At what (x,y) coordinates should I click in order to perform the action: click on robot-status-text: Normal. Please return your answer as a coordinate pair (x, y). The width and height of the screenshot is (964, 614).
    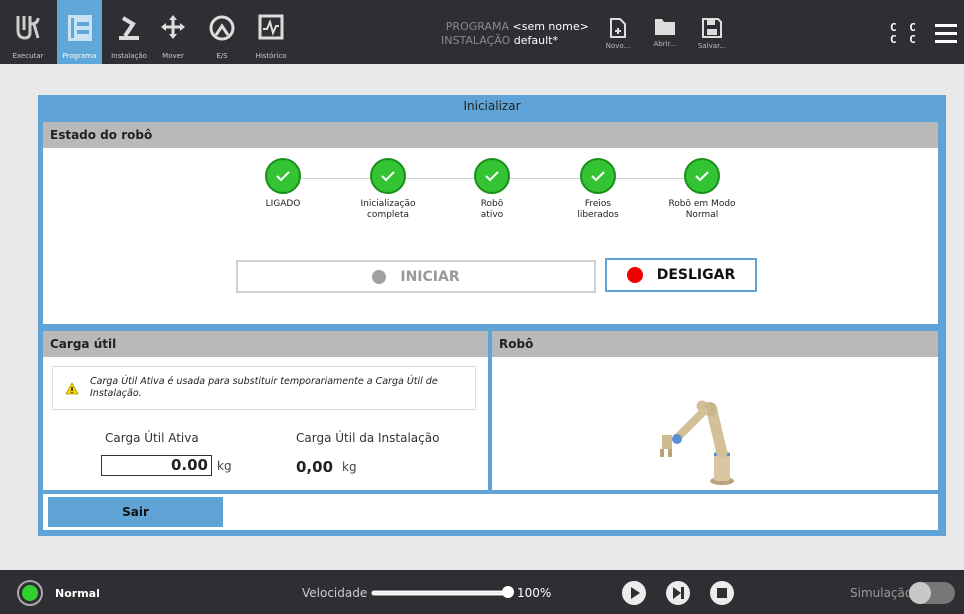
    Looking at the image, I should click on (77, 593).